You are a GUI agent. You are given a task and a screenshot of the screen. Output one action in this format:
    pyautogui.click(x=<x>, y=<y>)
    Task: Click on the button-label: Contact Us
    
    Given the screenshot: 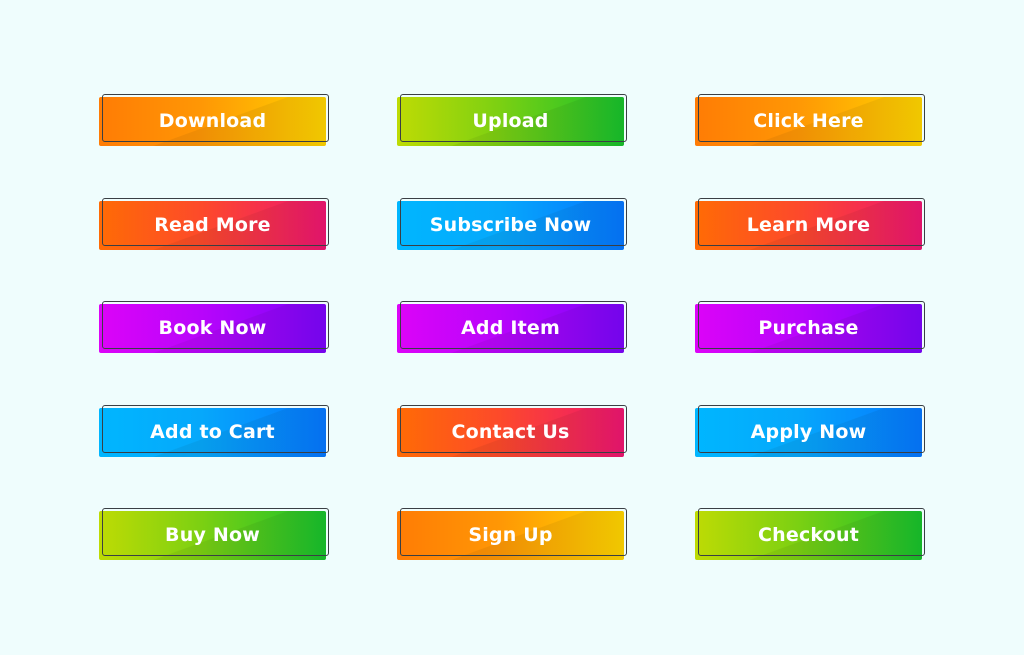 What is the action you would take?
    pyautogui.click(x=510, y=432)
    